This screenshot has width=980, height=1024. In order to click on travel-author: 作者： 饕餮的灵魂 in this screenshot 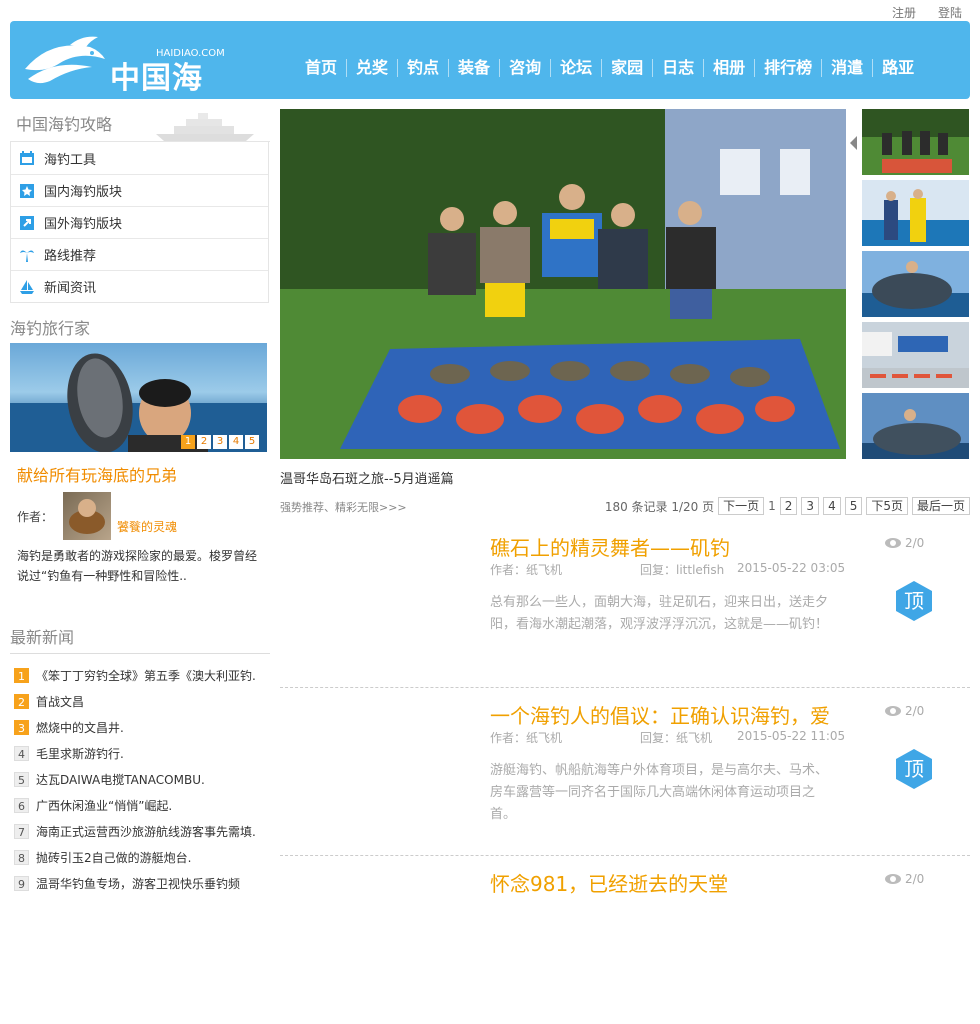, I will do `click(140, 516)`.